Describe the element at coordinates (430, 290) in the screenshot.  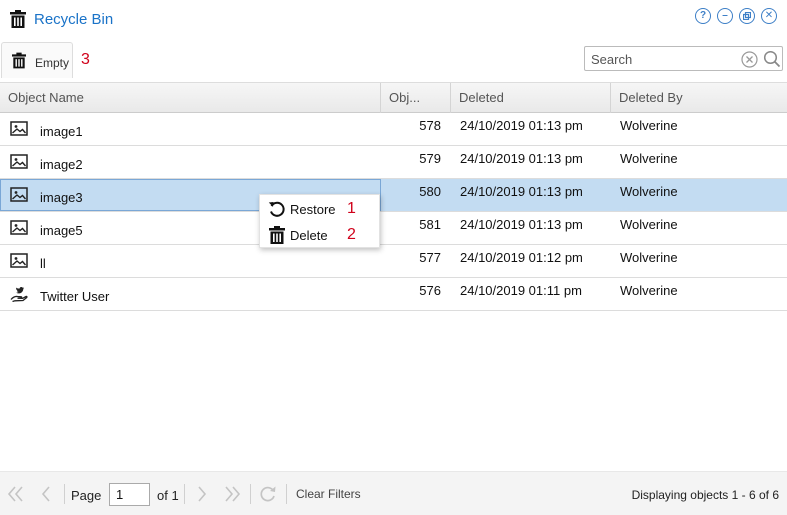
I see `object-id: 576` at that location.